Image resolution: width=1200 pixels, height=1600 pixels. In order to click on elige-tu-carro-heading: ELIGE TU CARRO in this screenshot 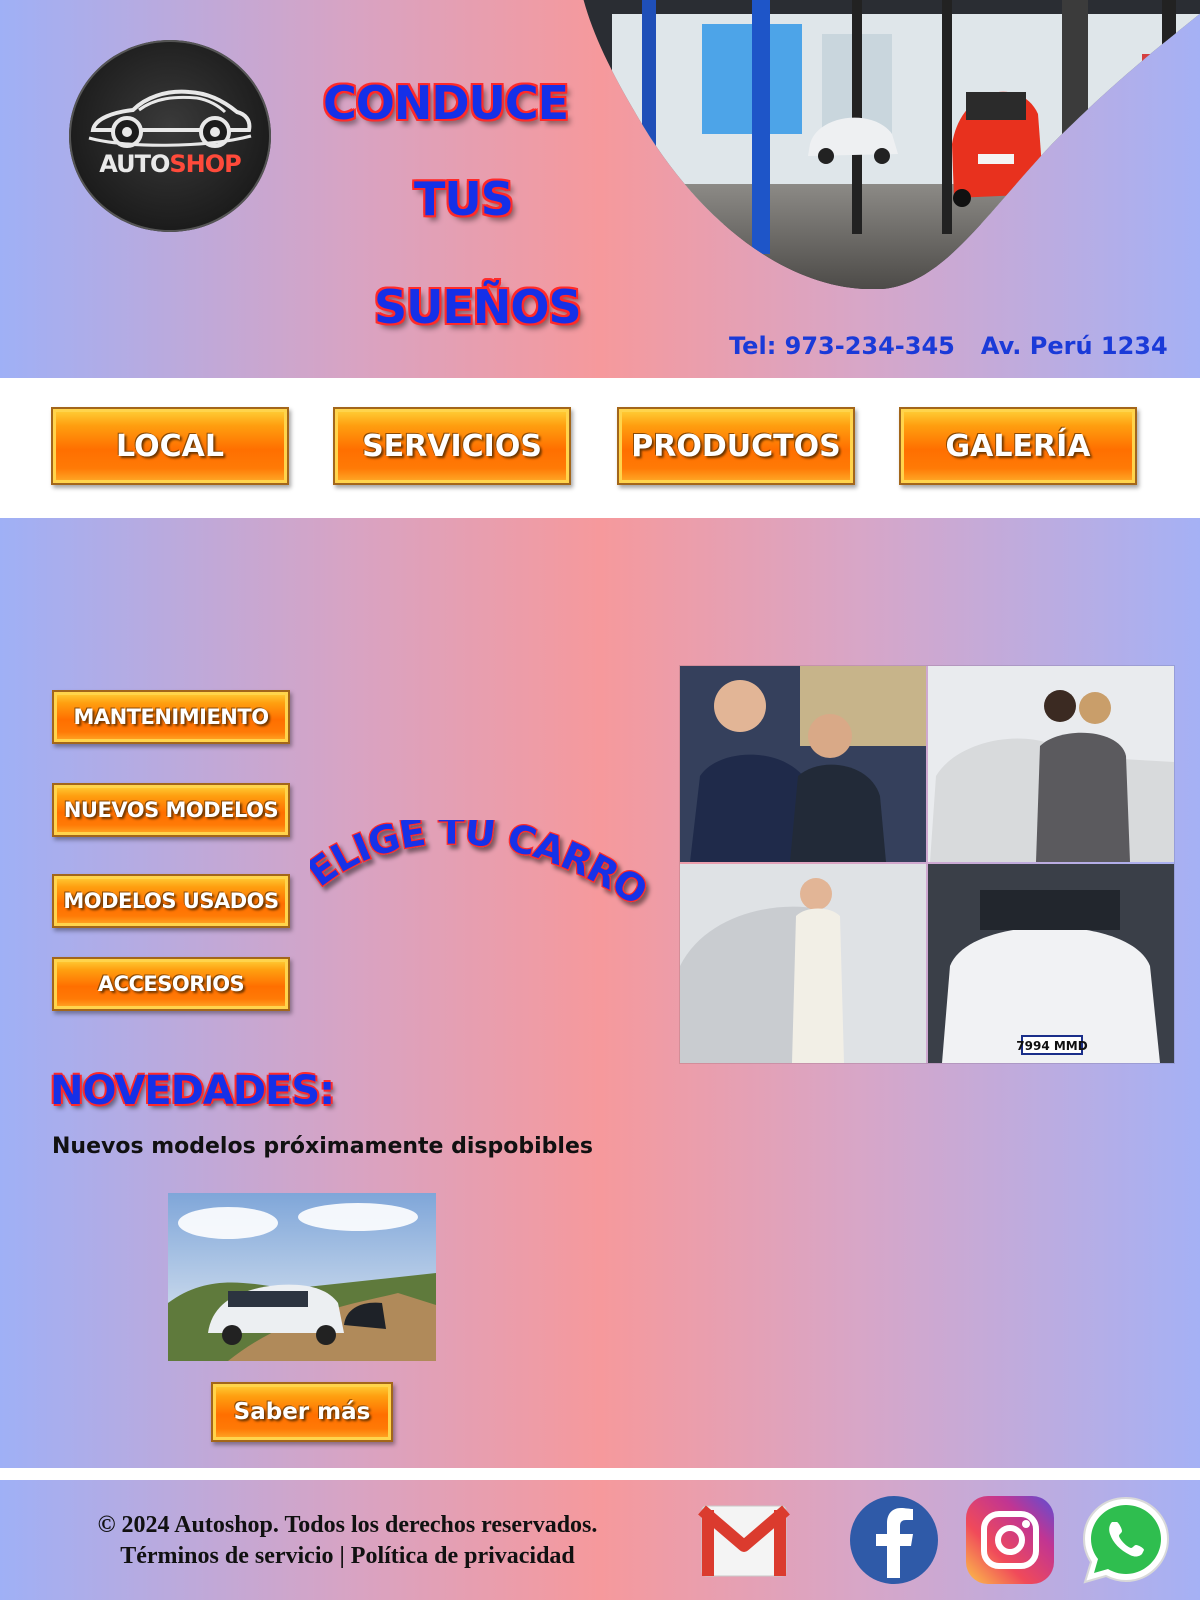, I will do `click(483, 867)`.